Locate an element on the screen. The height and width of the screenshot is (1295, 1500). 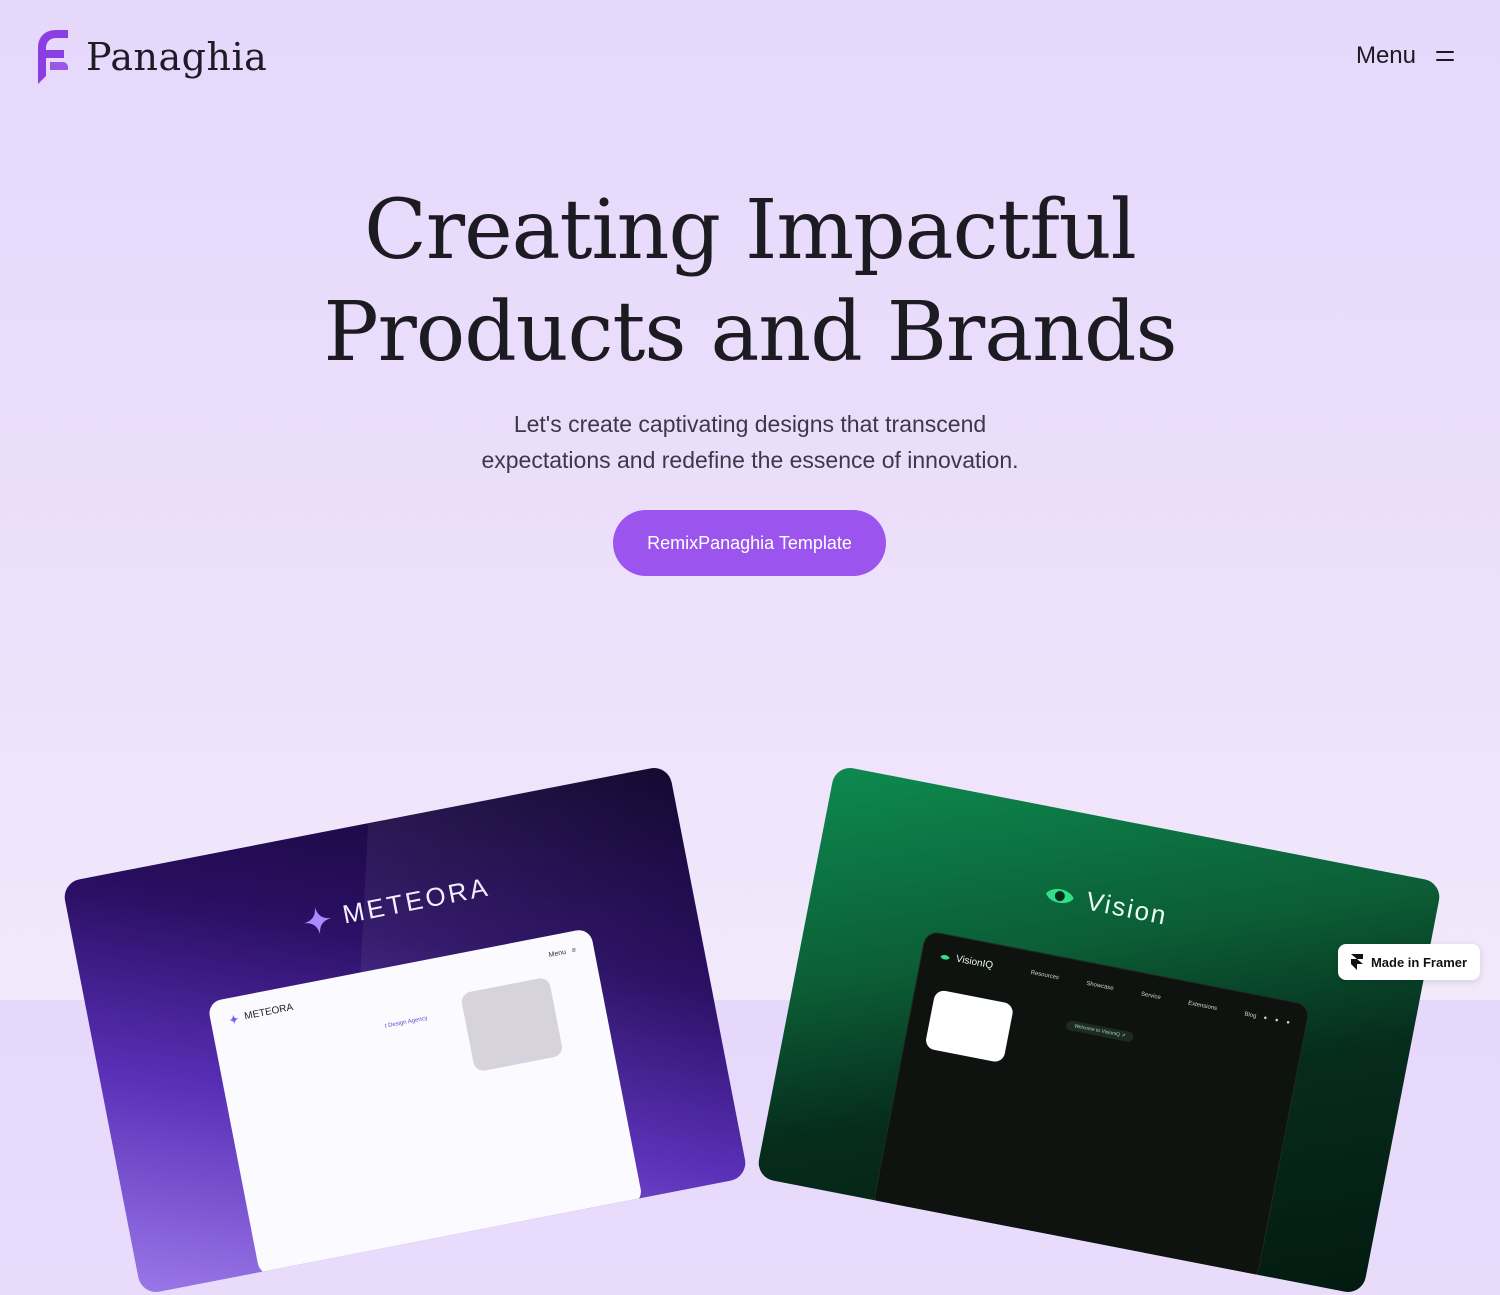
vision-mini-logo-text: VisionIQ is located at coordinates (974, 962).